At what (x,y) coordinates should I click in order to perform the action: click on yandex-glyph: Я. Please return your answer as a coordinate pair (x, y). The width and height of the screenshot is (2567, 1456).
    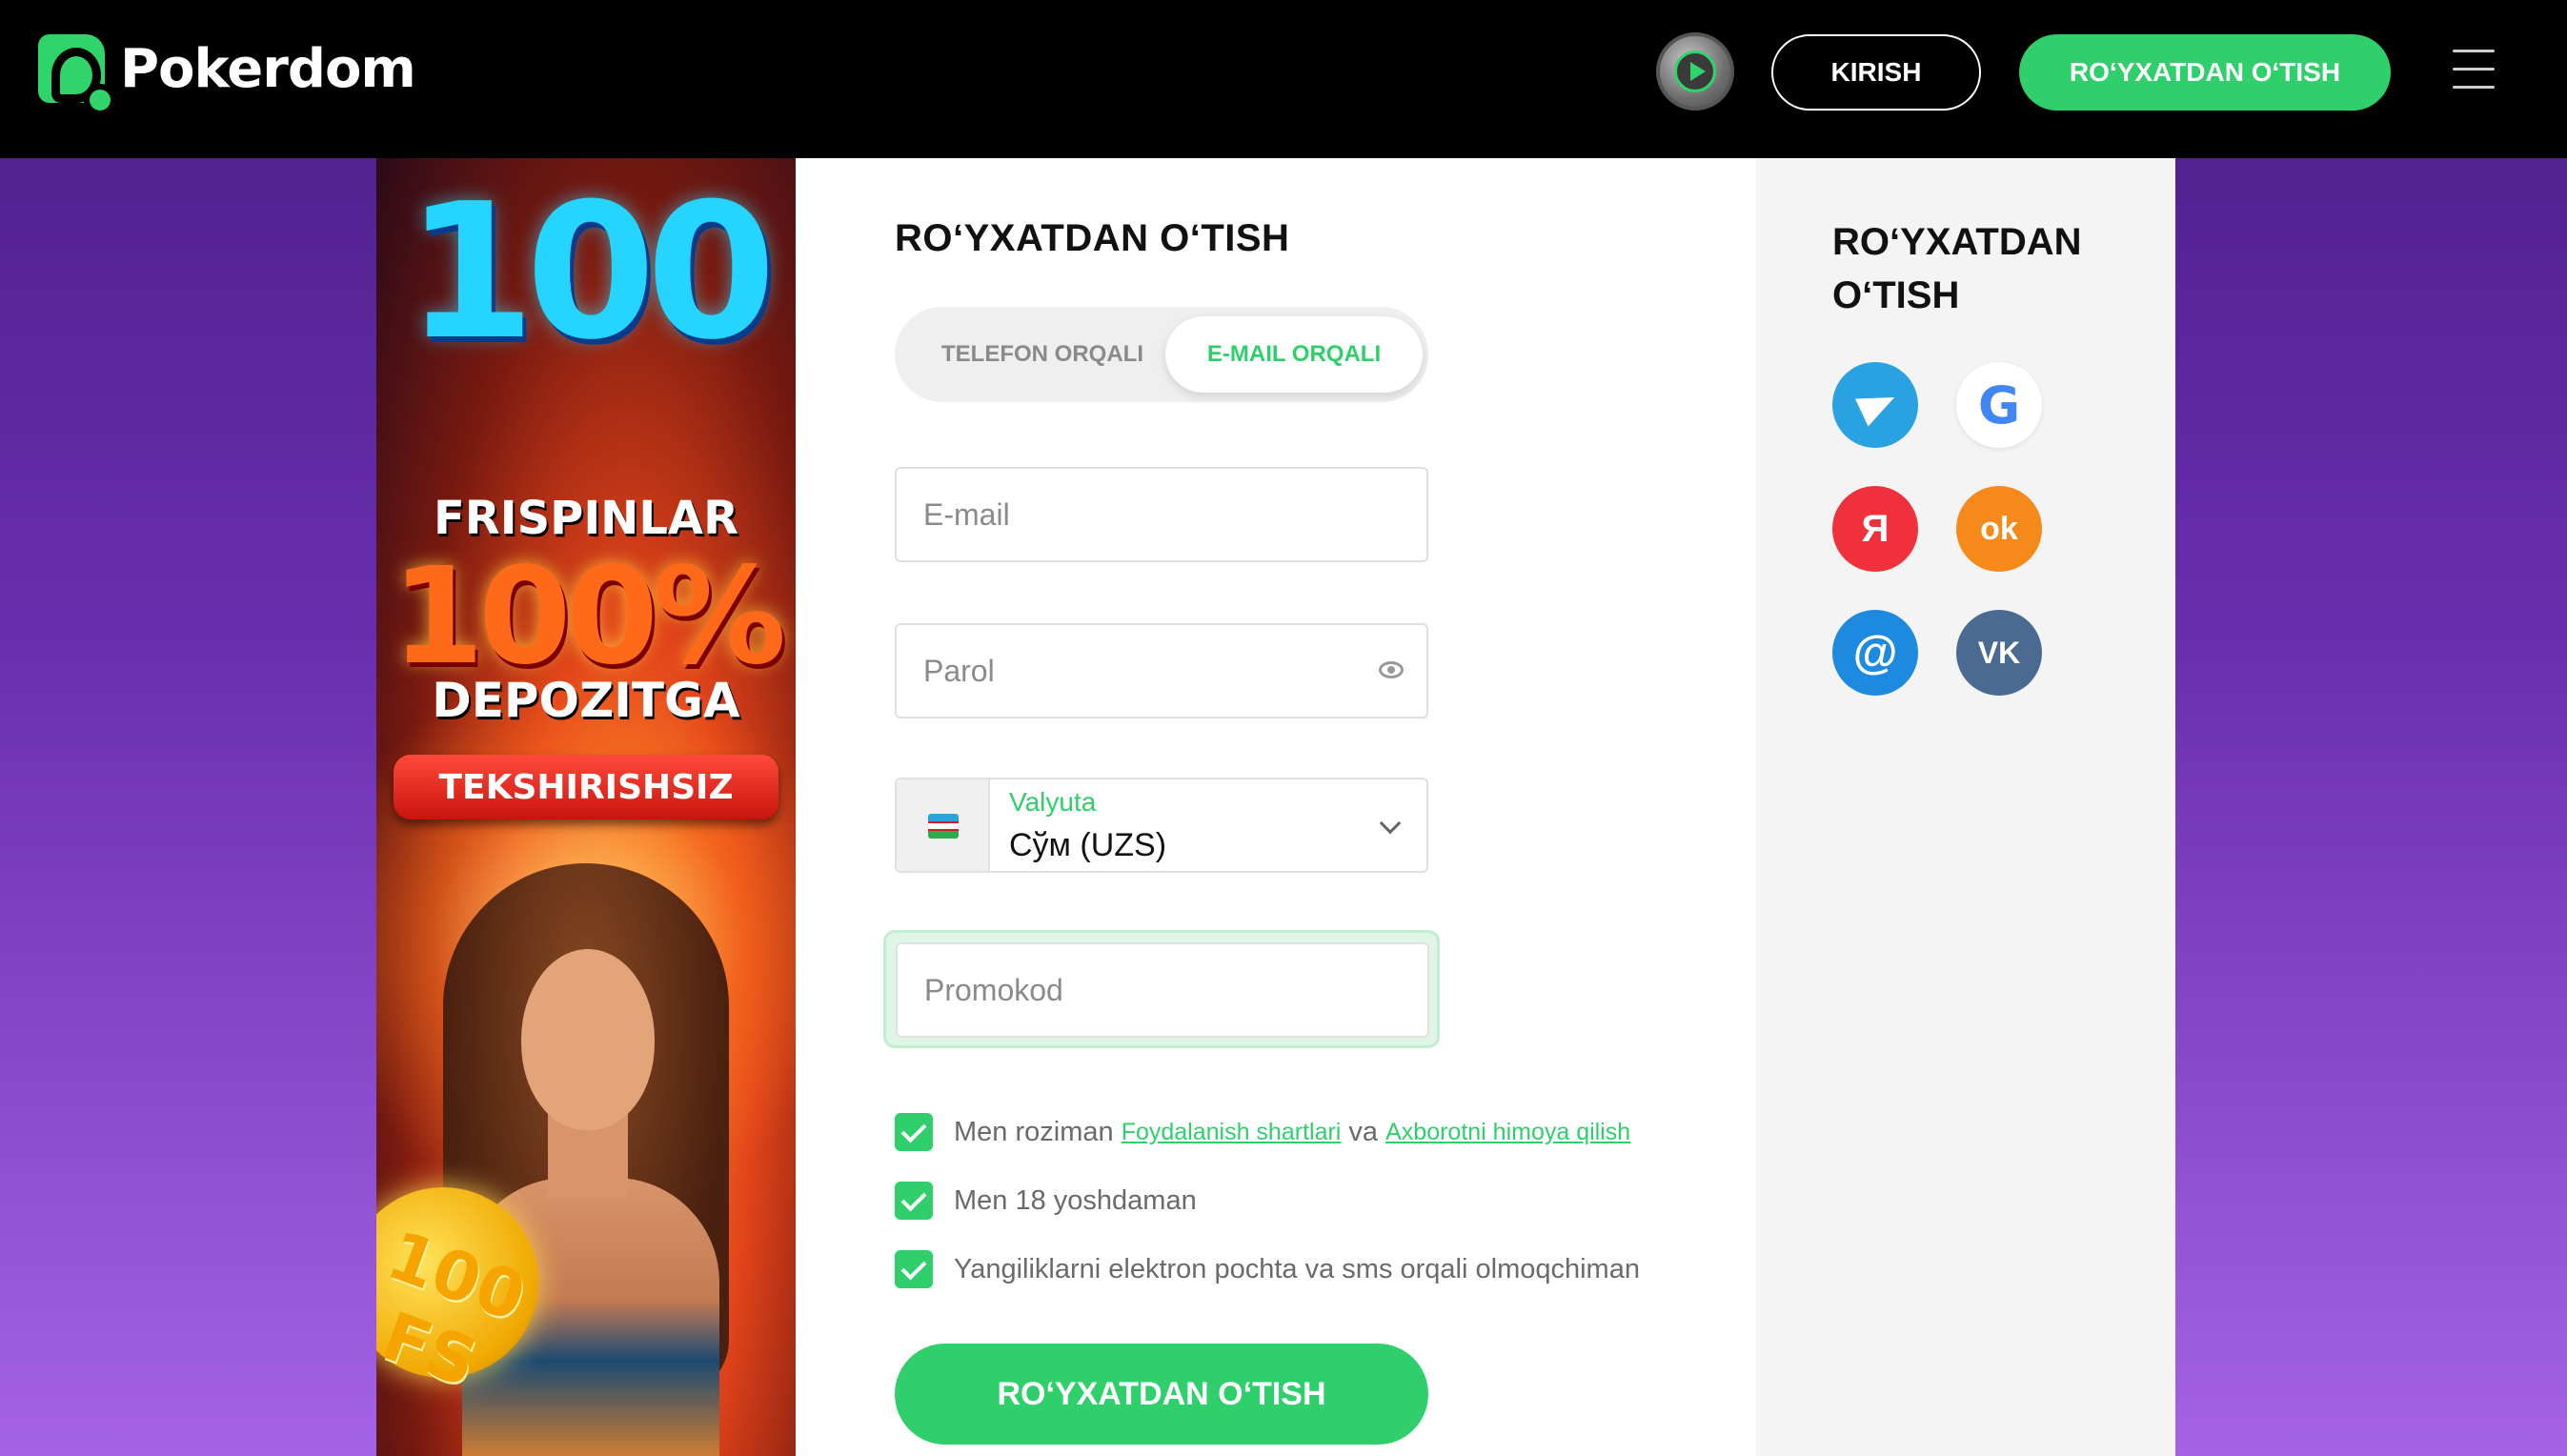
    Looking at the image, I should click on (1875, 528).